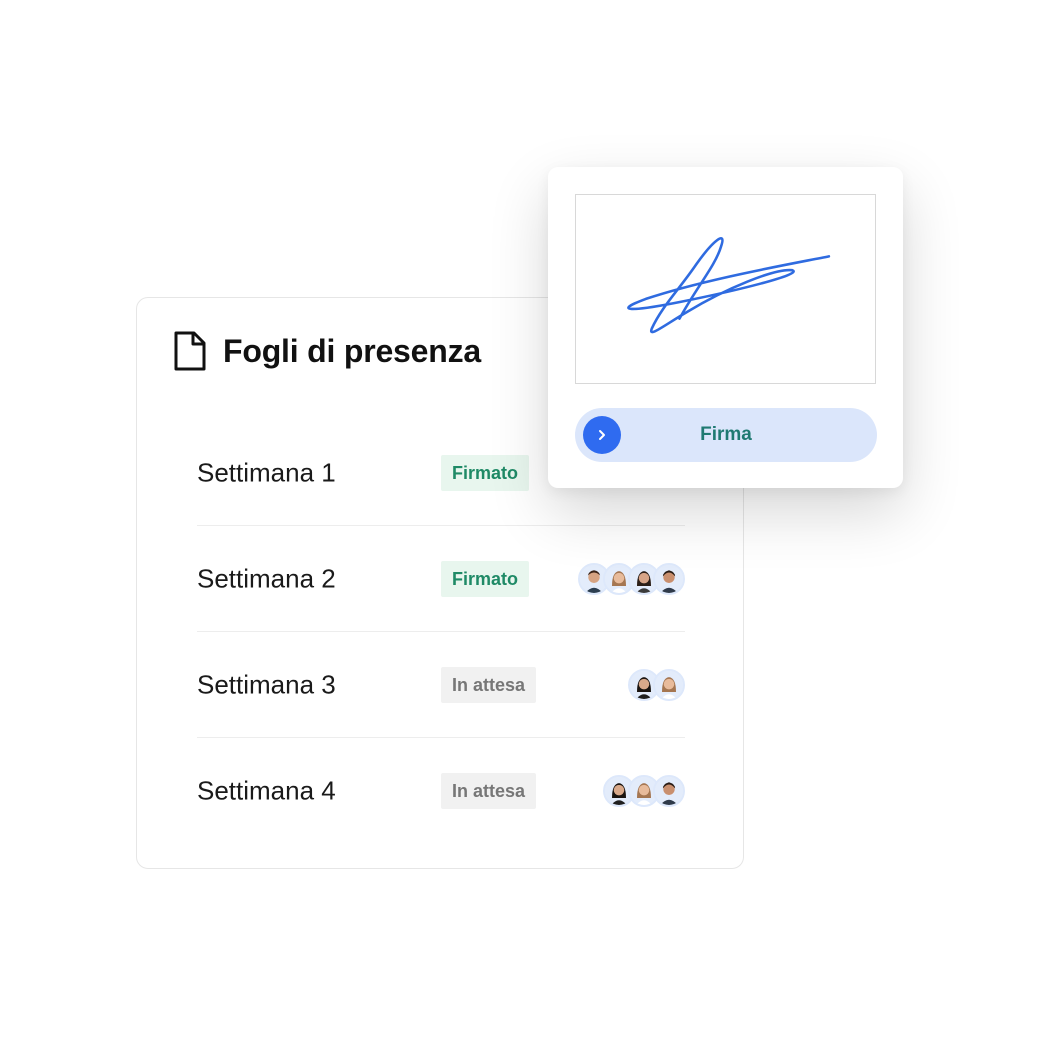 This screenshot has height=1038, width=1038. I want to click on timesheet-row: Settimana 2 Firmato, so click(441, 579).